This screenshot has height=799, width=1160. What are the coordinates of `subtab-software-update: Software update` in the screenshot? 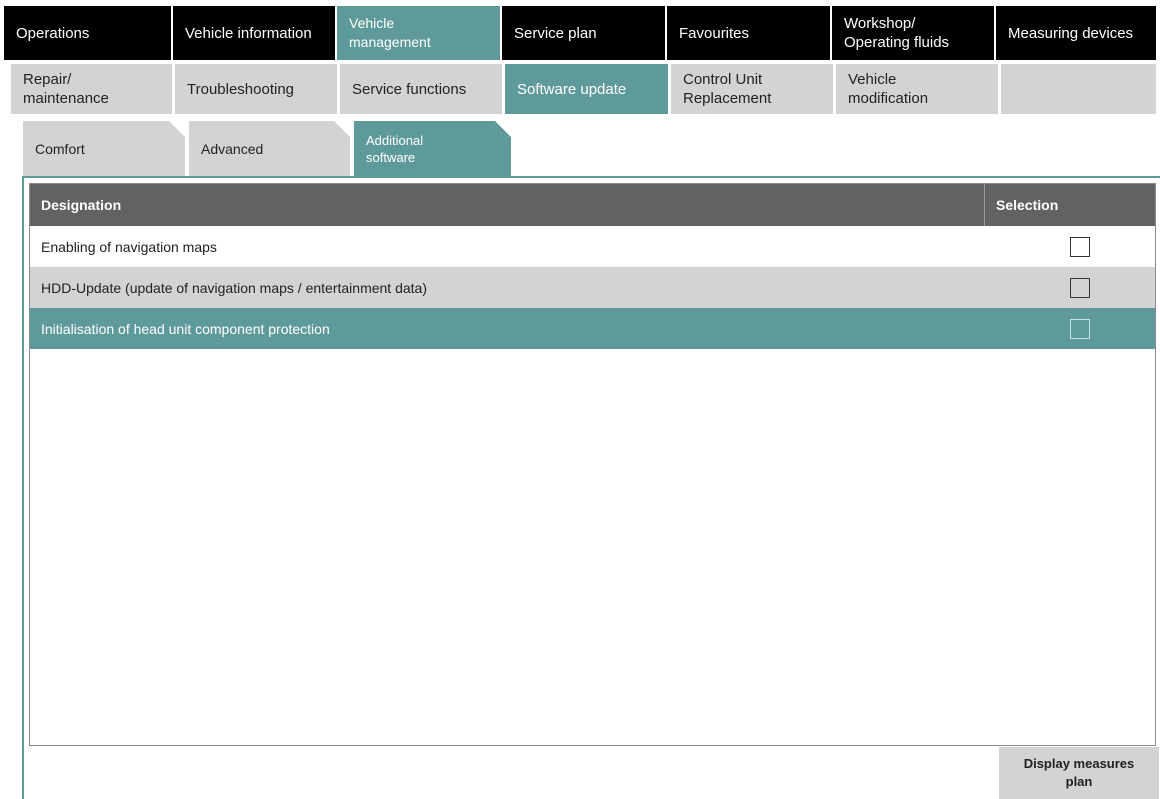 It's located at (586, 89).